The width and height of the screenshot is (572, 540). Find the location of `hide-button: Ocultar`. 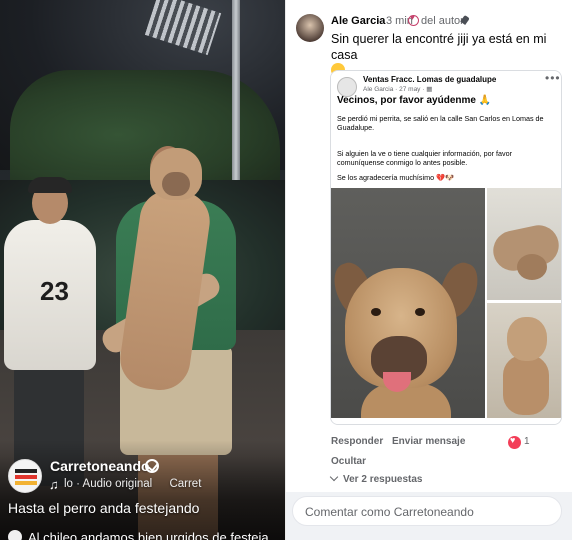

hide-button: Ocultar is located at coordinates (348, 461).